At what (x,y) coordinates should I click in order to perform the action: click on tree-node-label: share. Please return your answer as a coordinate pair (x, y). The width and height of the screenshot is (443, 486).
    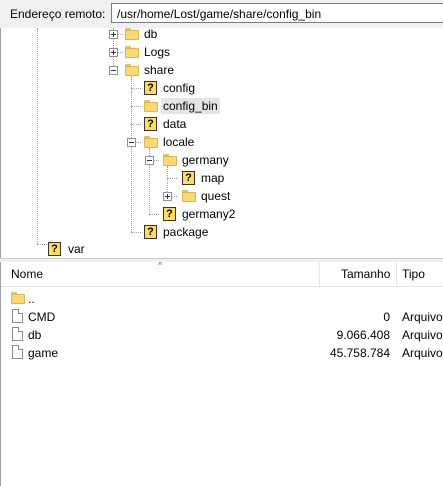
    Looking at the image, I should click on (159, 70).